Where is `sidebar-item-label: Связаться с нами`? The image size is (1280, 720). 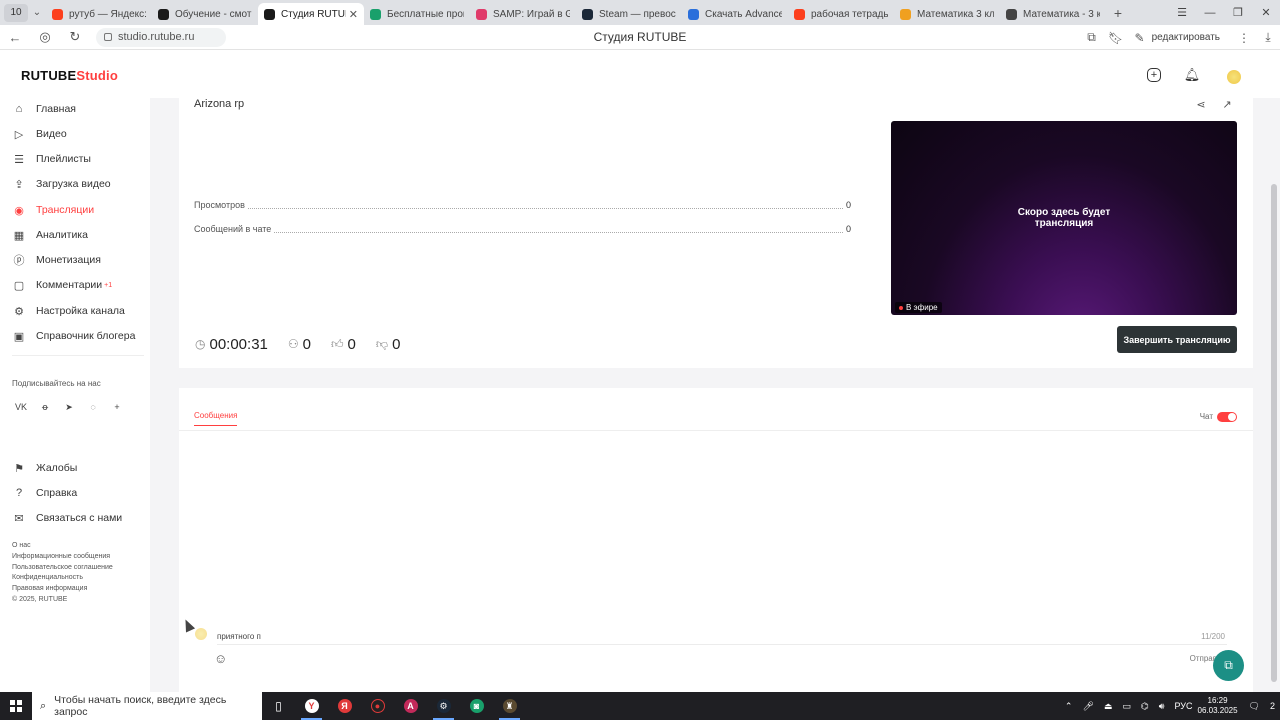
sidebar-item-label: Связаться с нами is located at coordinates (79, 518).